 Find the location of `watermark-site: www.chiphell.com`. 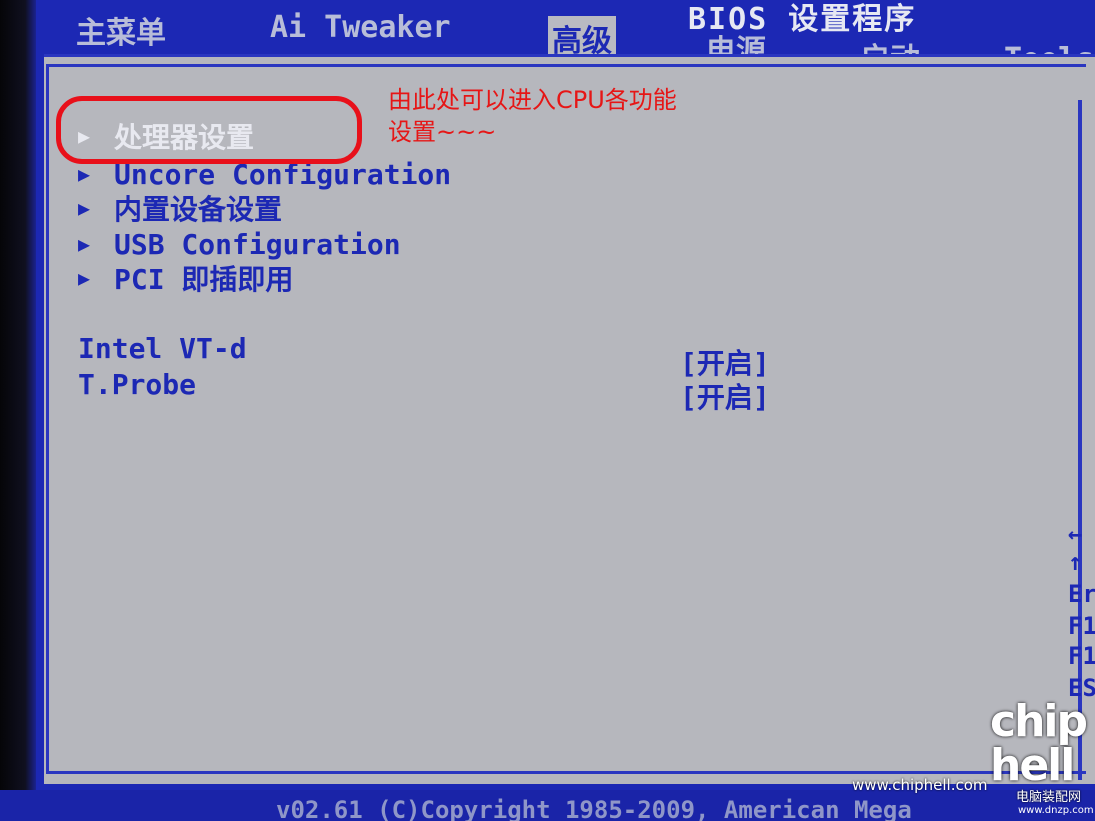

watermark-site: www.chiphell.com is located at coordinates (920, 785).